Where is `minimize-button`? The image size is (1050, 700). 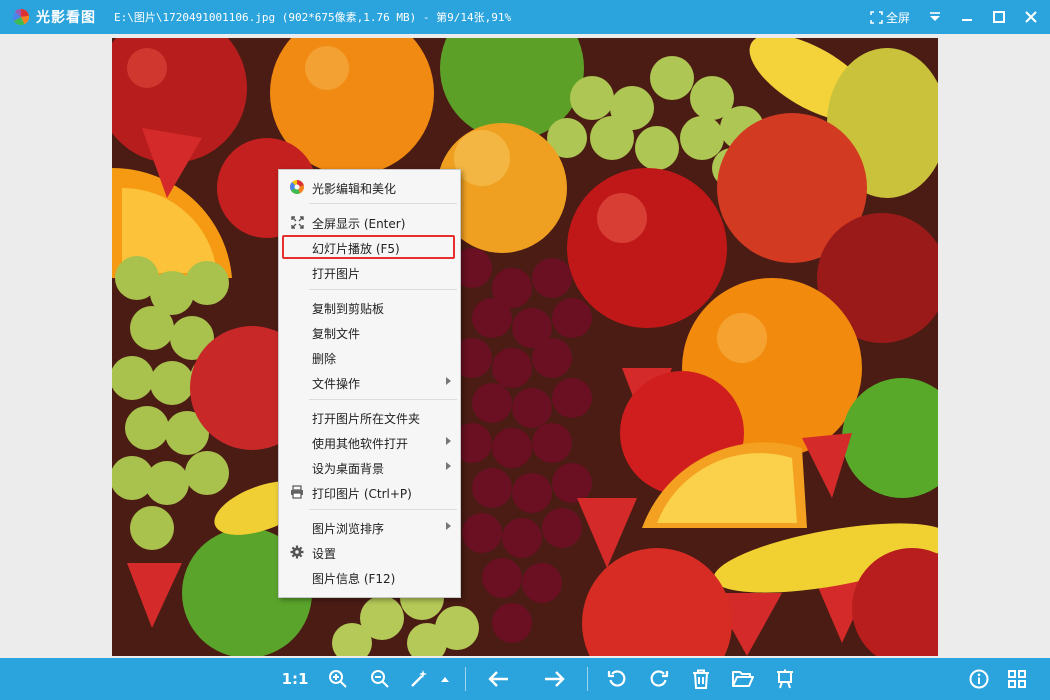 minimize-button is located at coordinates (967, 17).